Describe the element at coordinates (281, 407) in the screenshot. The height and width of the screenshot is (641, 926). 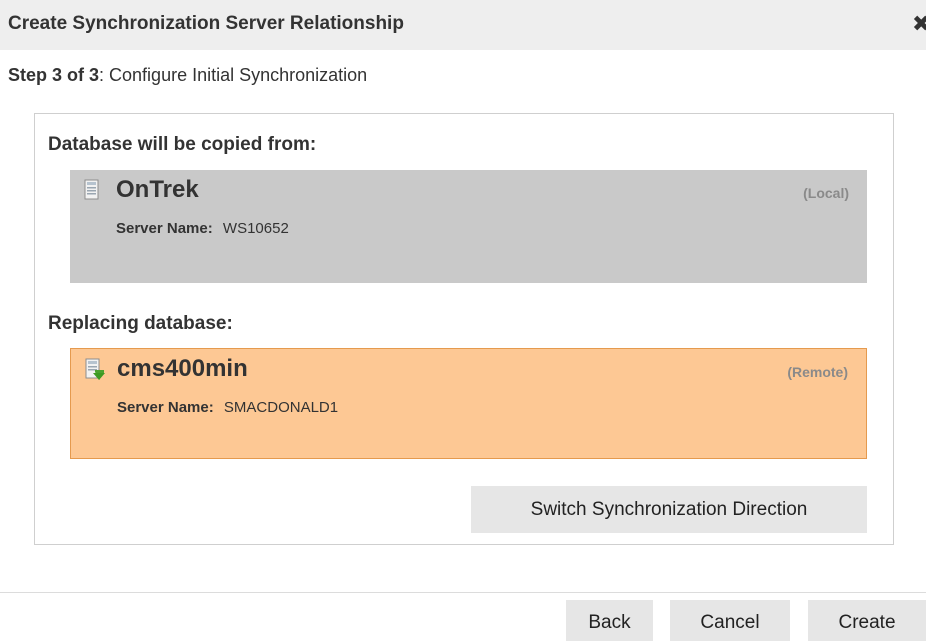
I see `target-server-value: SMACDONALD1` at that location.